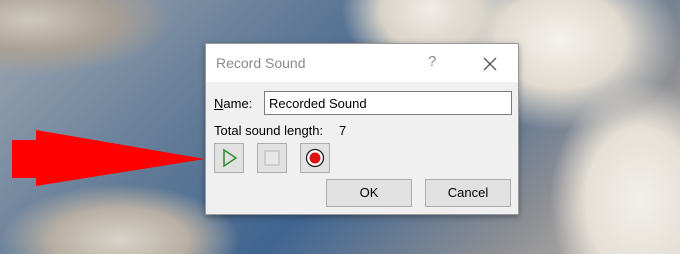 Image resolution: width=680 pixels, height=254 pixels. Describe the element at coordinates (369, 193) in the screenshot. I see `ok-button: OK` at that location.